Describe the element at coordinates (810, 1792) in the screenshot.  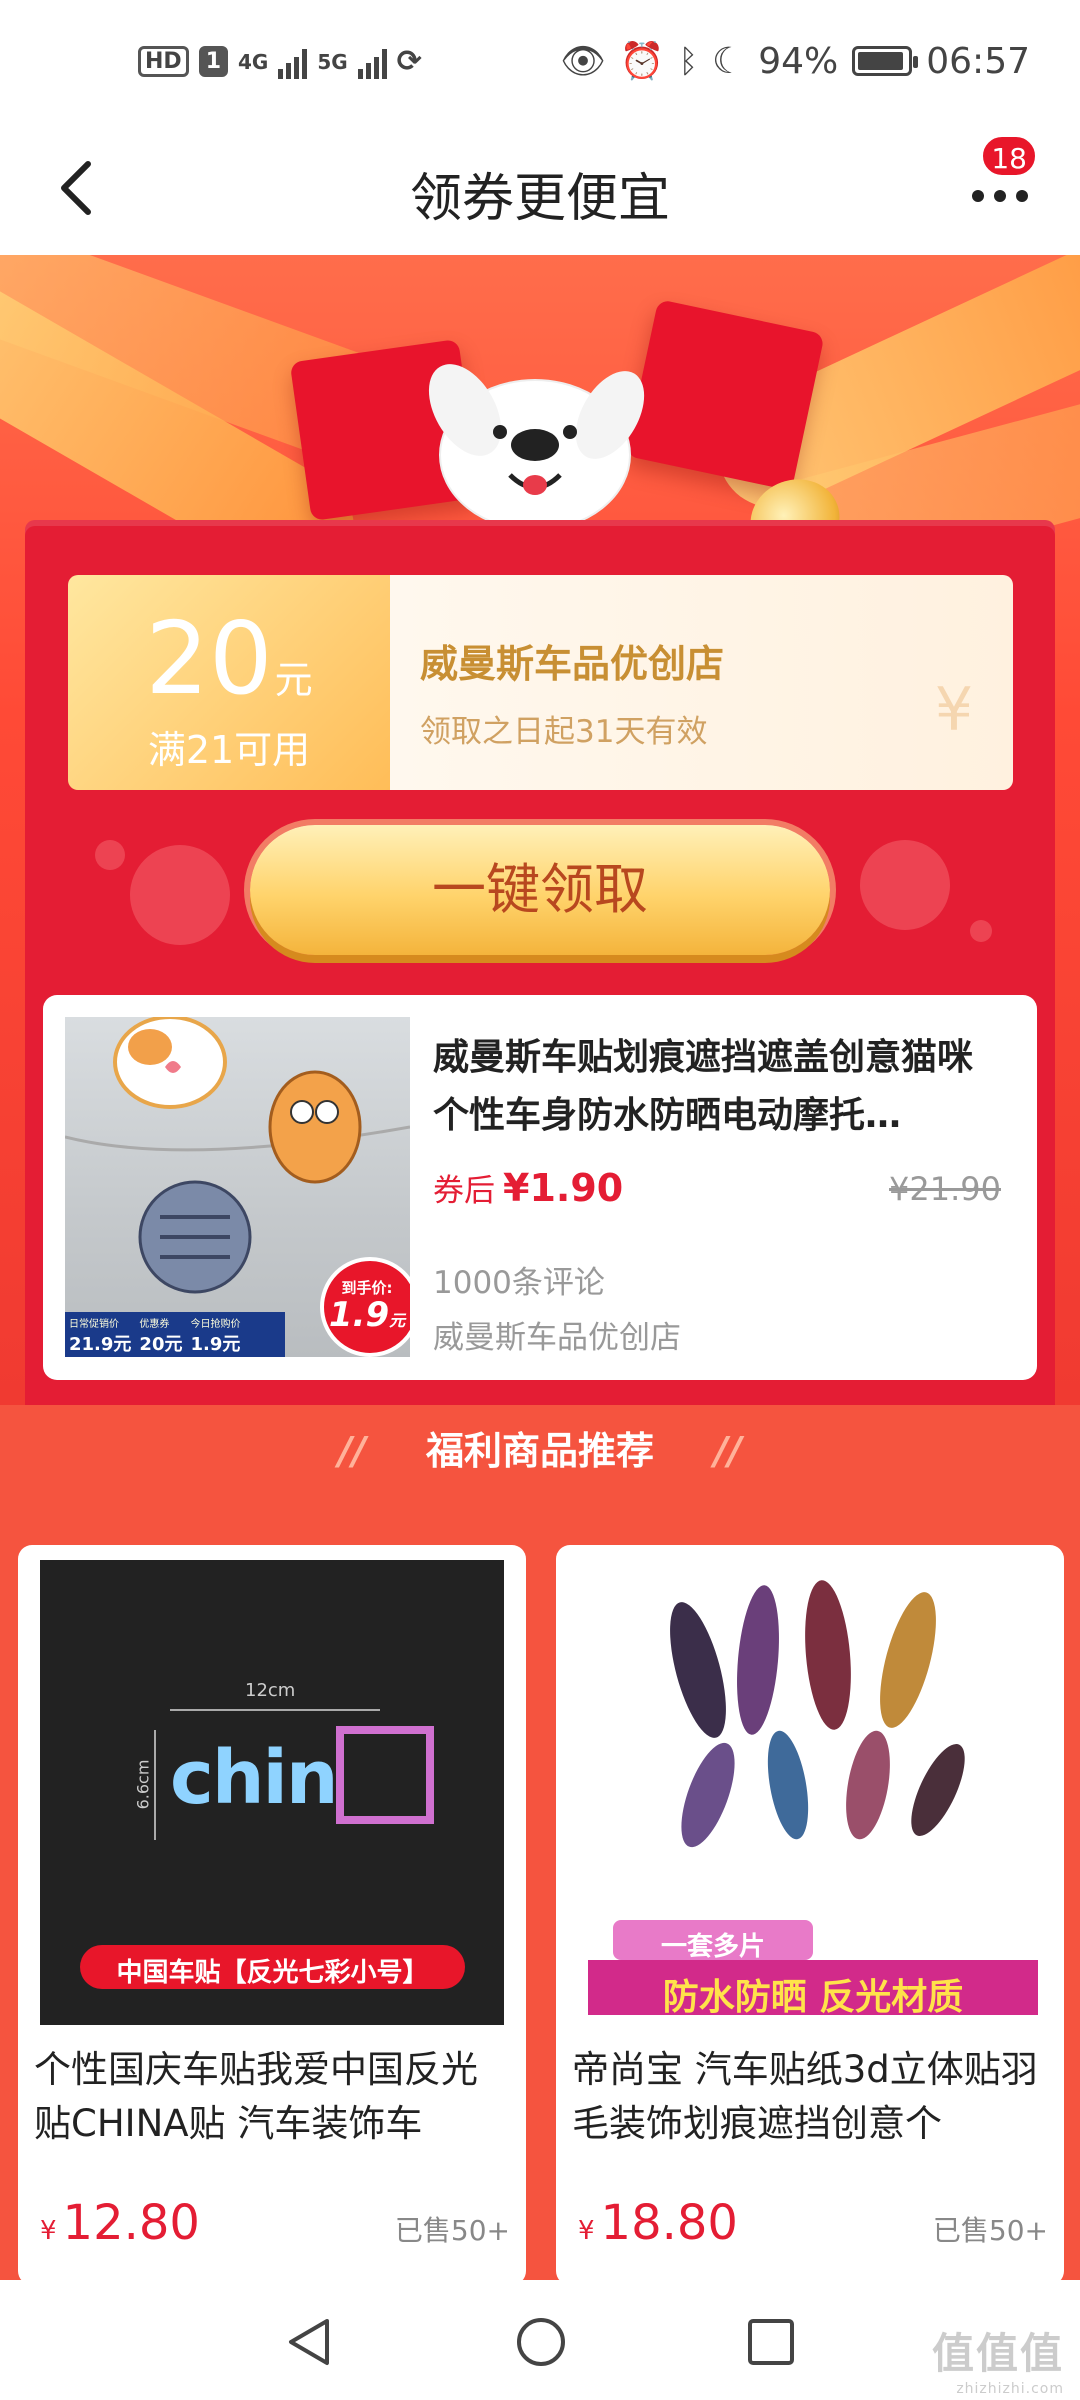
I see `recommend-image: 一套多片 防水防晒 反光材质` at that location.